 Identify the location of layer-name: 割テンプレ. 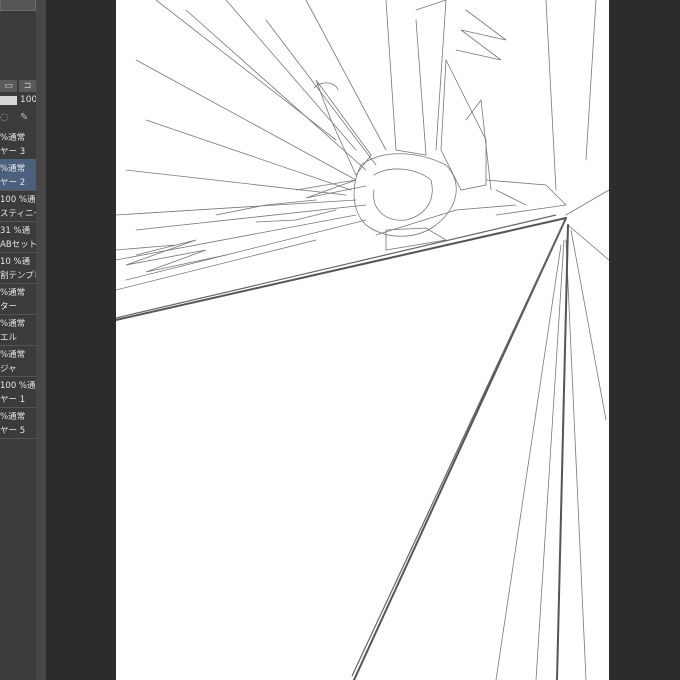
(18, 276).